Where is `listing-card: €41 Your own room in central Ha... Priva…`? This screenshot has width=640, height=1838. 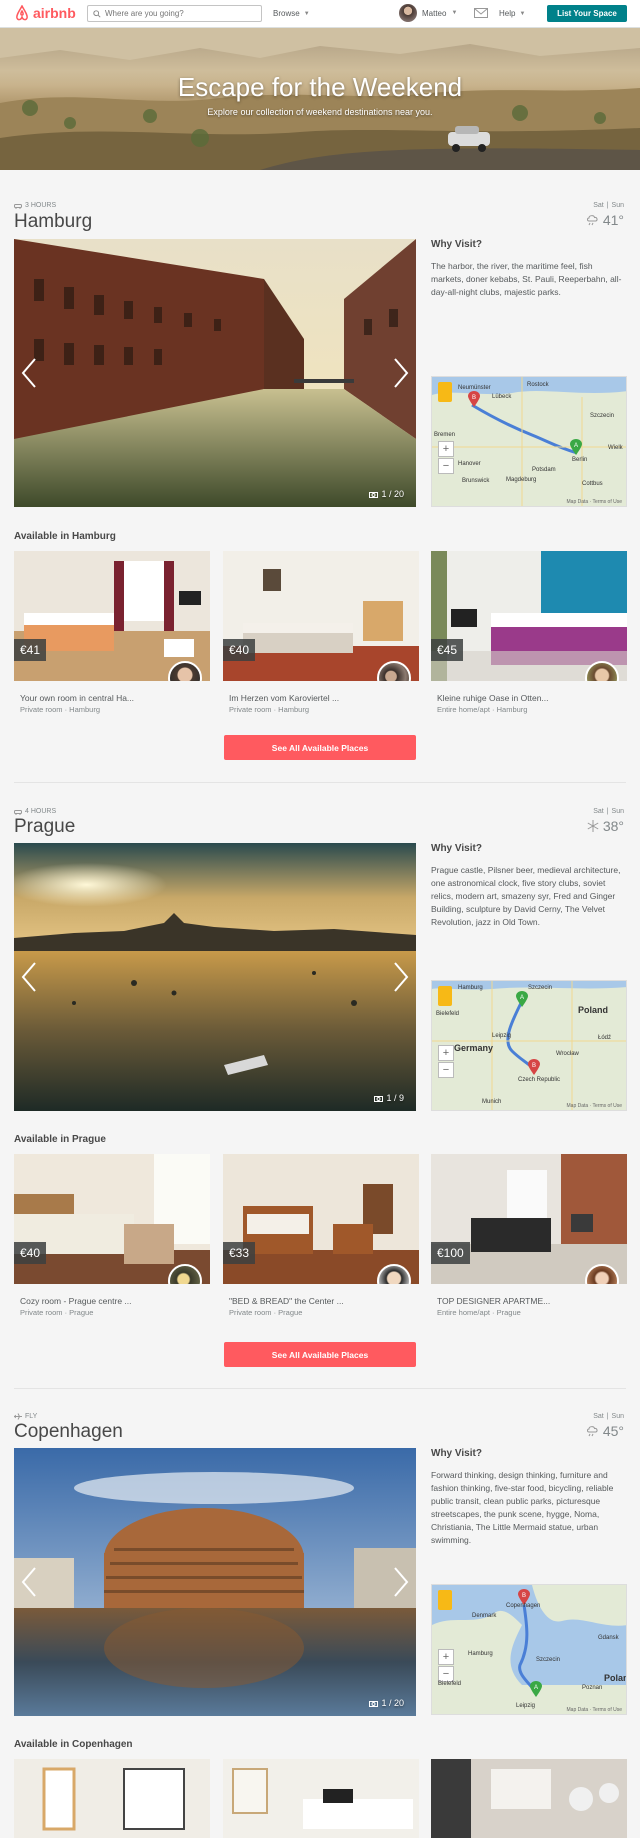 listing-card: €41 Your own room in central Ha... Priva… is located at coordinates (112, 632).